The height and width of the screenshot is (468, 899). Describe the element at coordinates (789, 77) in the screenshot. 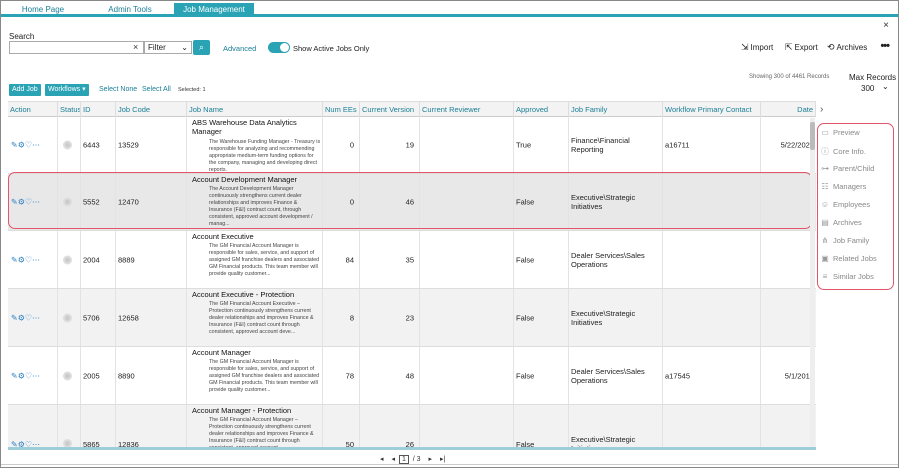

I see `records-count: Showing 300 of 4461 Records` at that location.